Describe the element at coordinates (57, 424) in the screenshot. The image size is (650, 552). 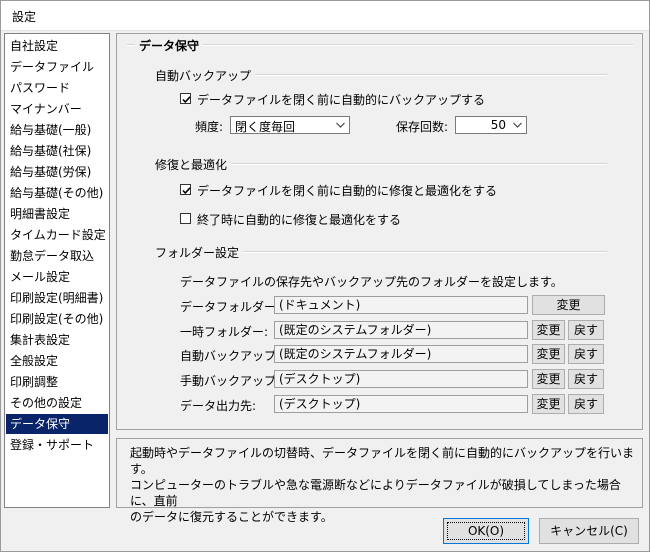
I see `sidebar-item-data-maintenance: データ保守` at that location.